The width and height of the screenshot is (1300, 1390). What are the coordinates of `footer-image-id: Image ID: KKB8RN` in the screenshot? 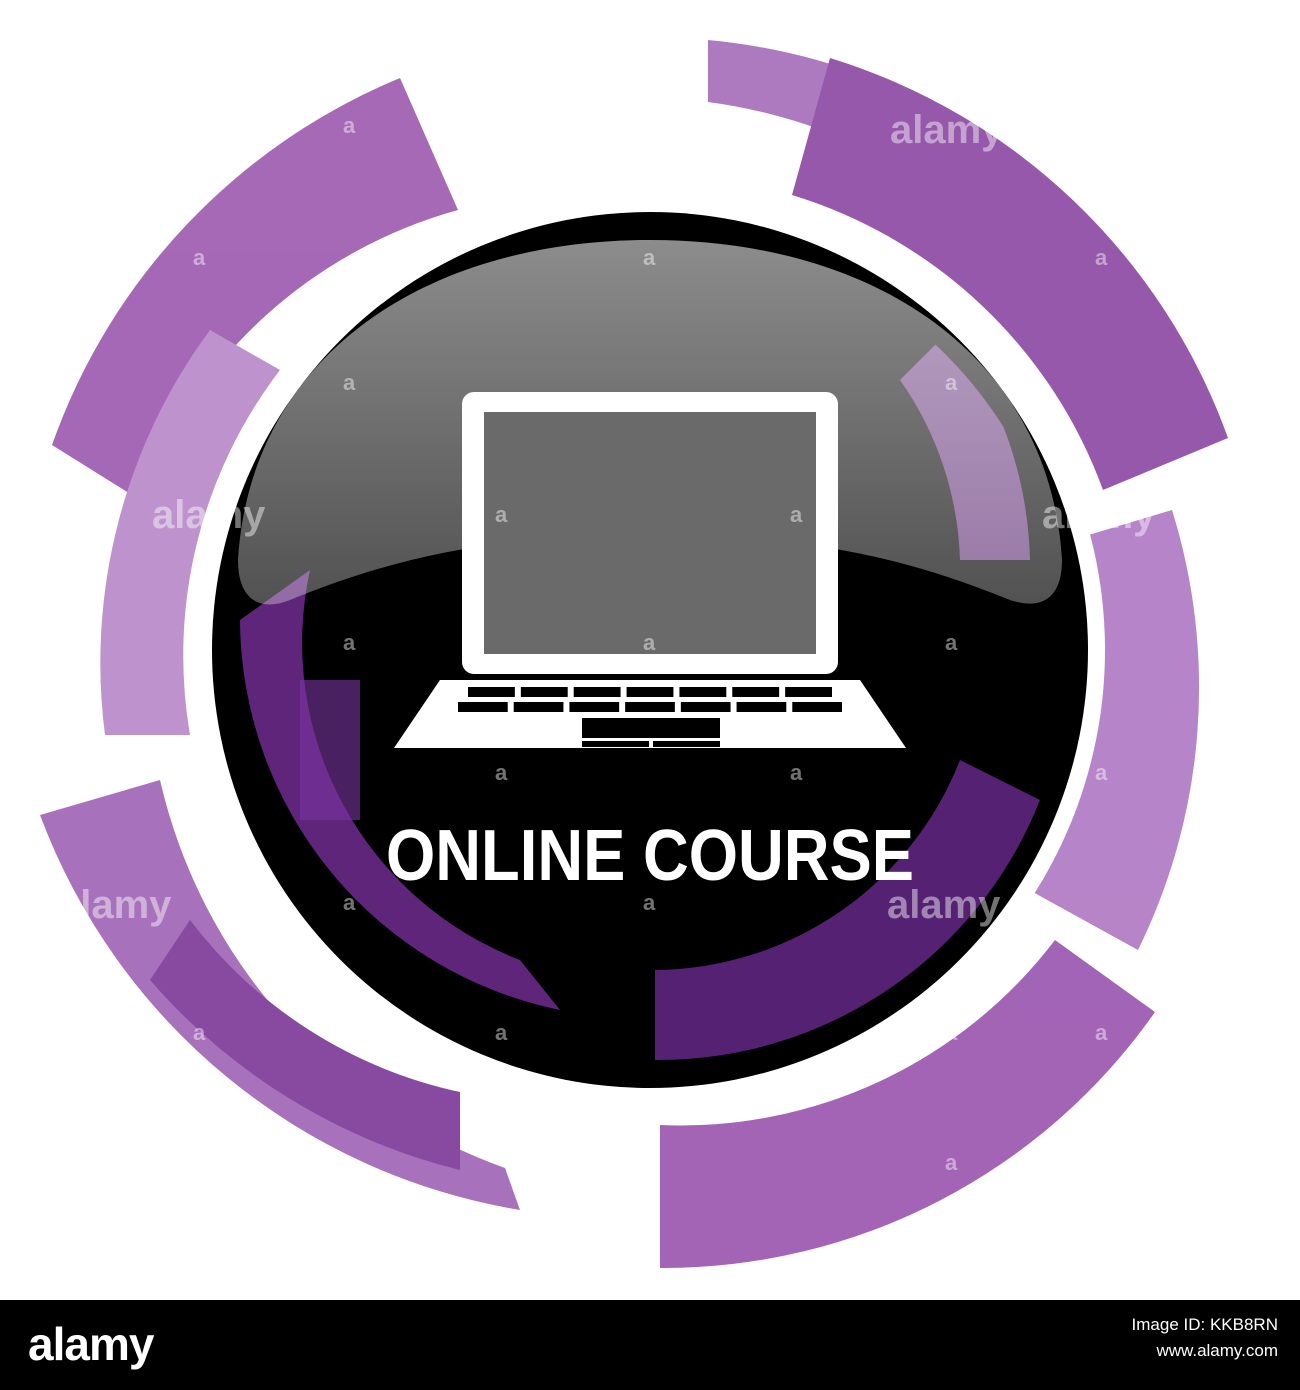 It's located at (1204, 1324).